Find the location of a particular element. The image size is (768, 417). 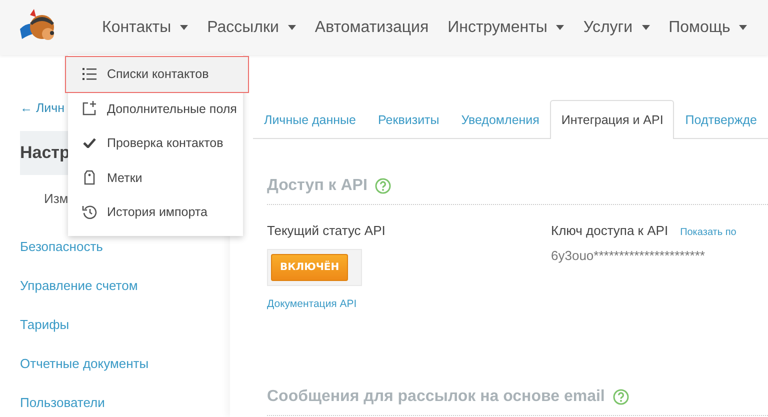

field-label: Текущий статус API is located at coordinates (326, 230).